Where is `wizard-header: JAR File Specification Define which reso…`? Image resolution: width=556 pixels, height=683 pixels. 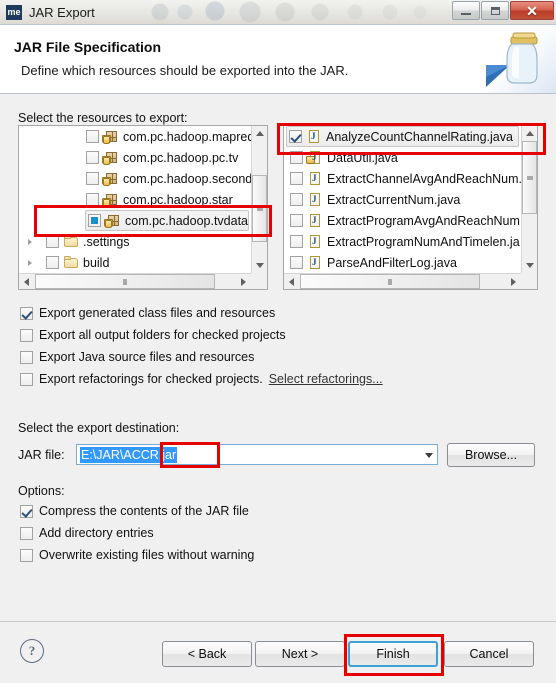
wizard-header: JAR File Specification Define which reso… is located at coordinates (278, 59).